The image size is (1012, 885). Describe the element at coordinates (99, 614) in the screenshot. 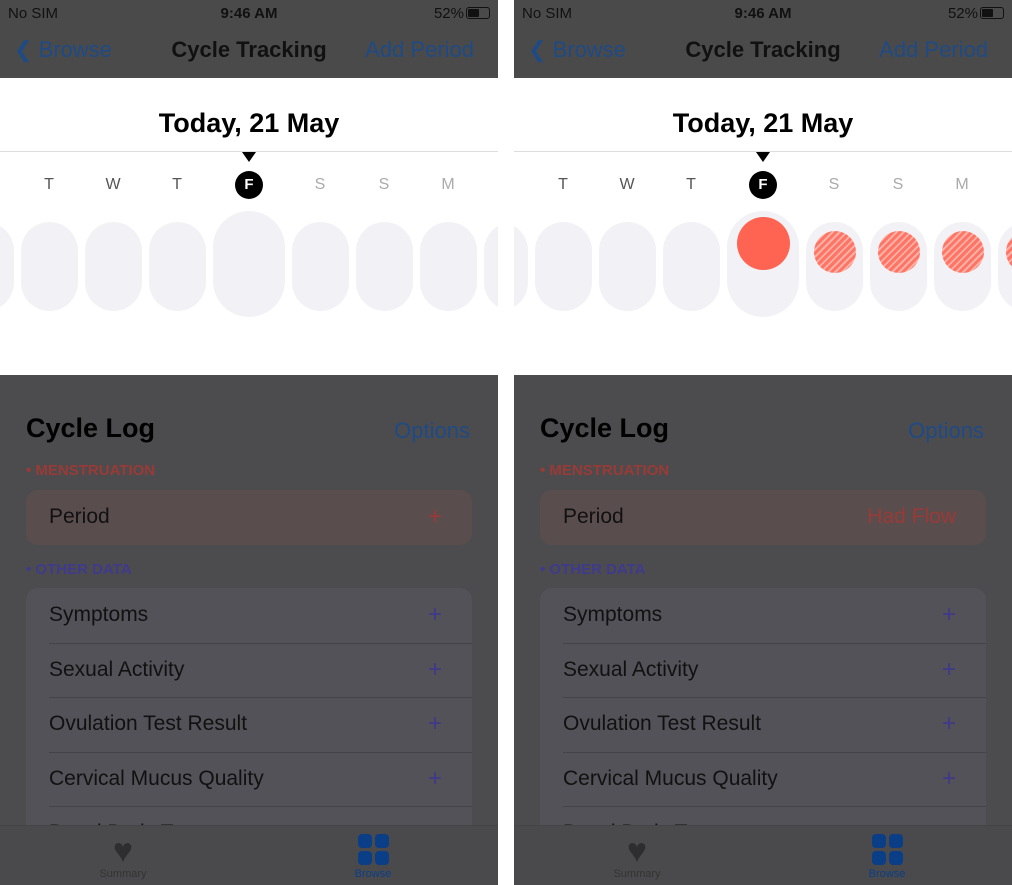

I see `row-label: Symptoms` at that location.